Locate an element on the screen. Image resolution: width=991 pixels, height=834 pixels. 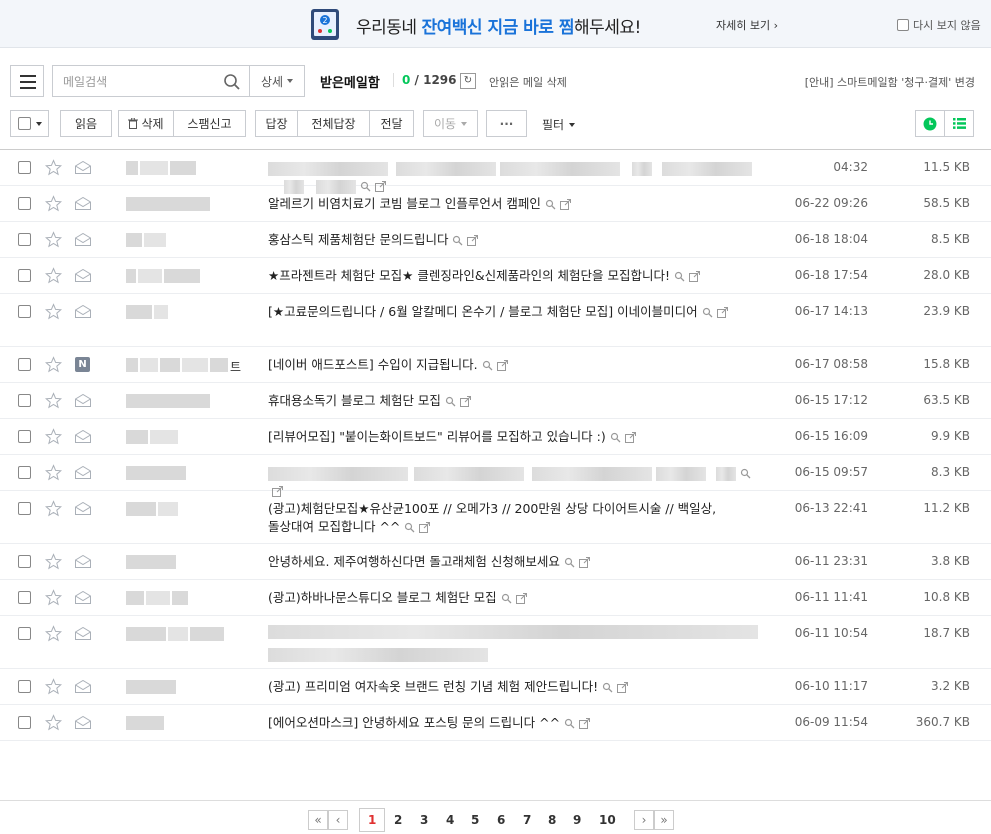
reply-button: 답장 is located at coordinates (276, 123).